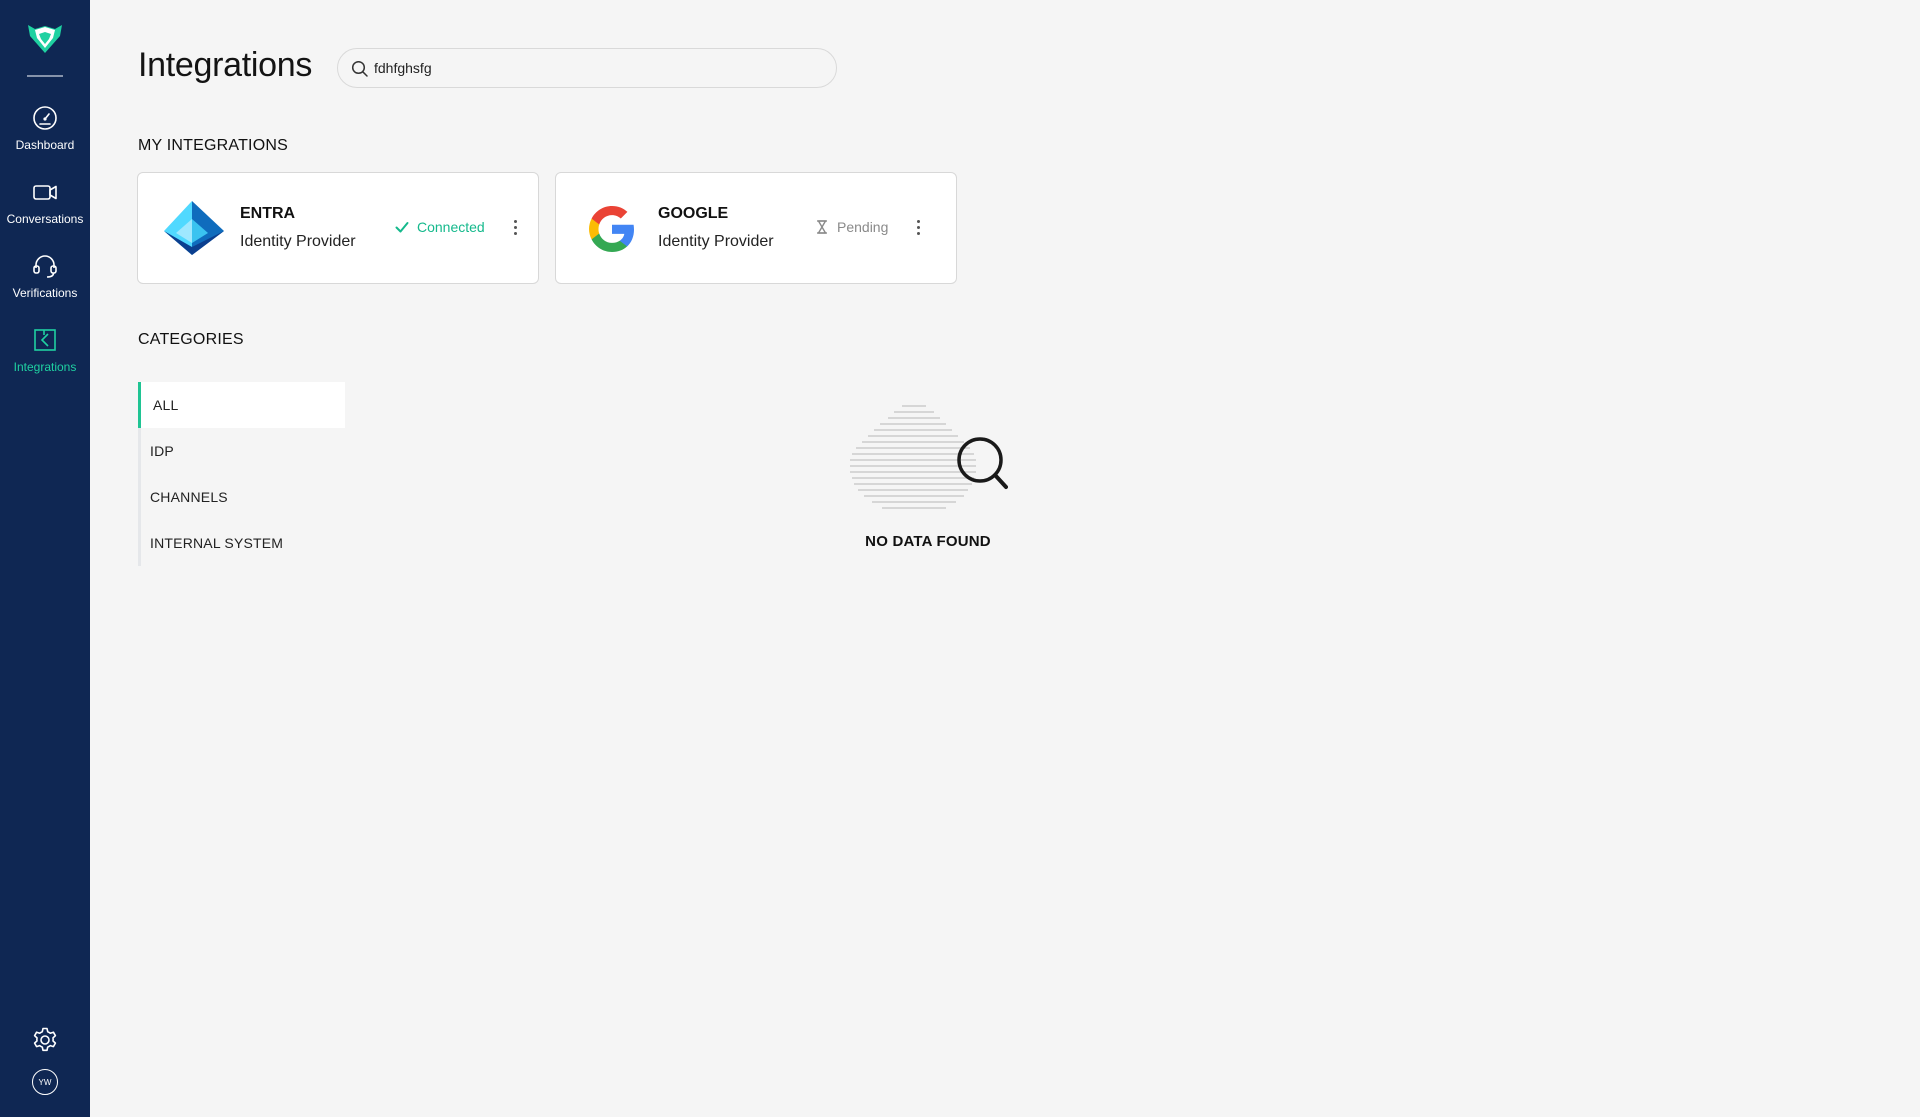 The height and width of the screenshot is (1117, 1920). Describe the element at coordinates (611, 229) in the screenshot. I see `google-logo-icon` at that location.